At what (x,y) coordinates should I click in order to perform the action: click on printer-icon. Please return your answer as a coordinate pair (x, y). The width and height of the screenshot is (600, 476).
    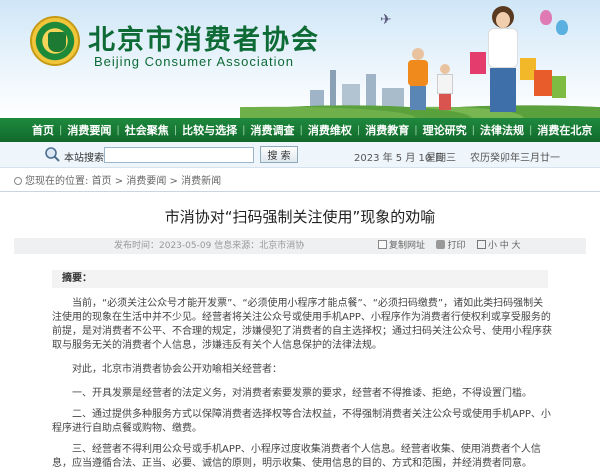
    Looking at the image, I should click on (441, 244).